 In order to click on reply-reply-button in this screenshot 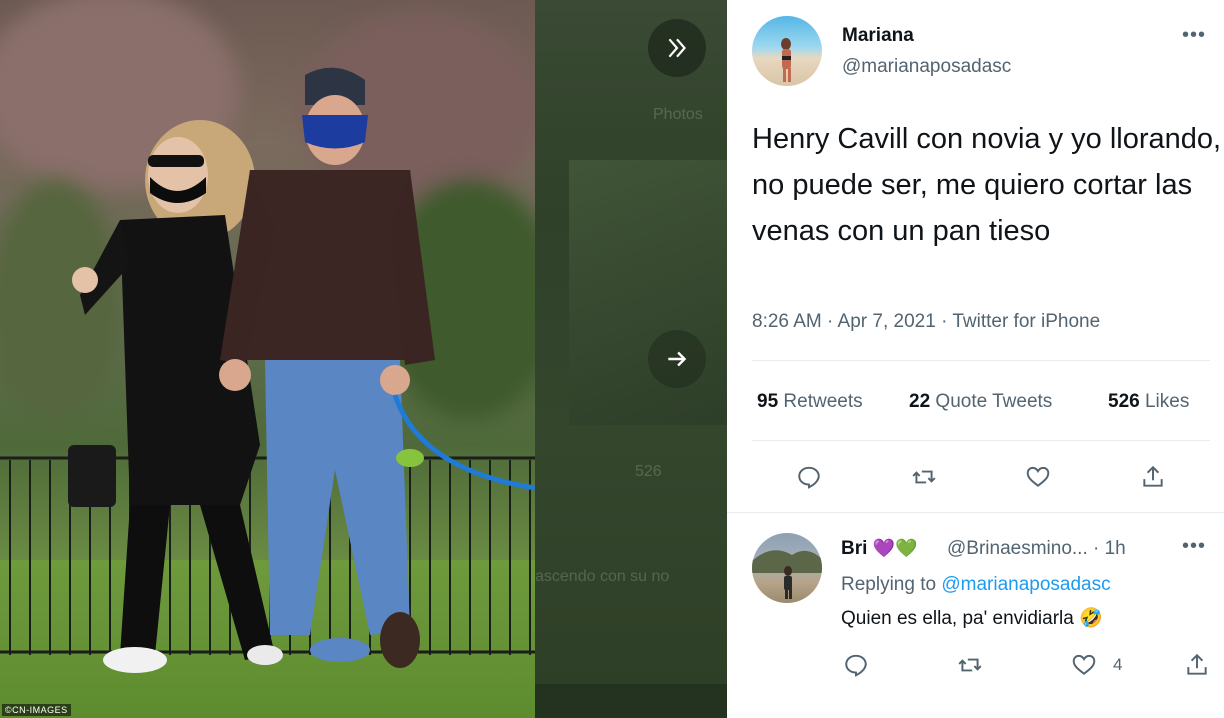, I will do `click(856, 665)`.